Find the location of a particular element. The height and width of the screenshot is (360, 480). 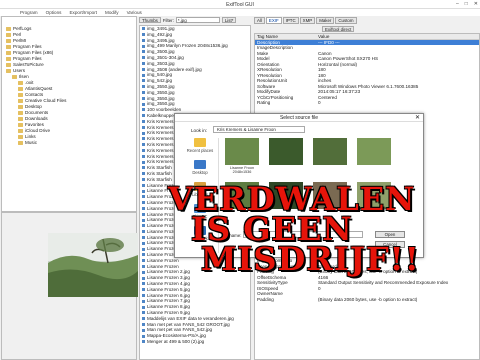

file-name-label: File name: is located at coordinates (231, 235).